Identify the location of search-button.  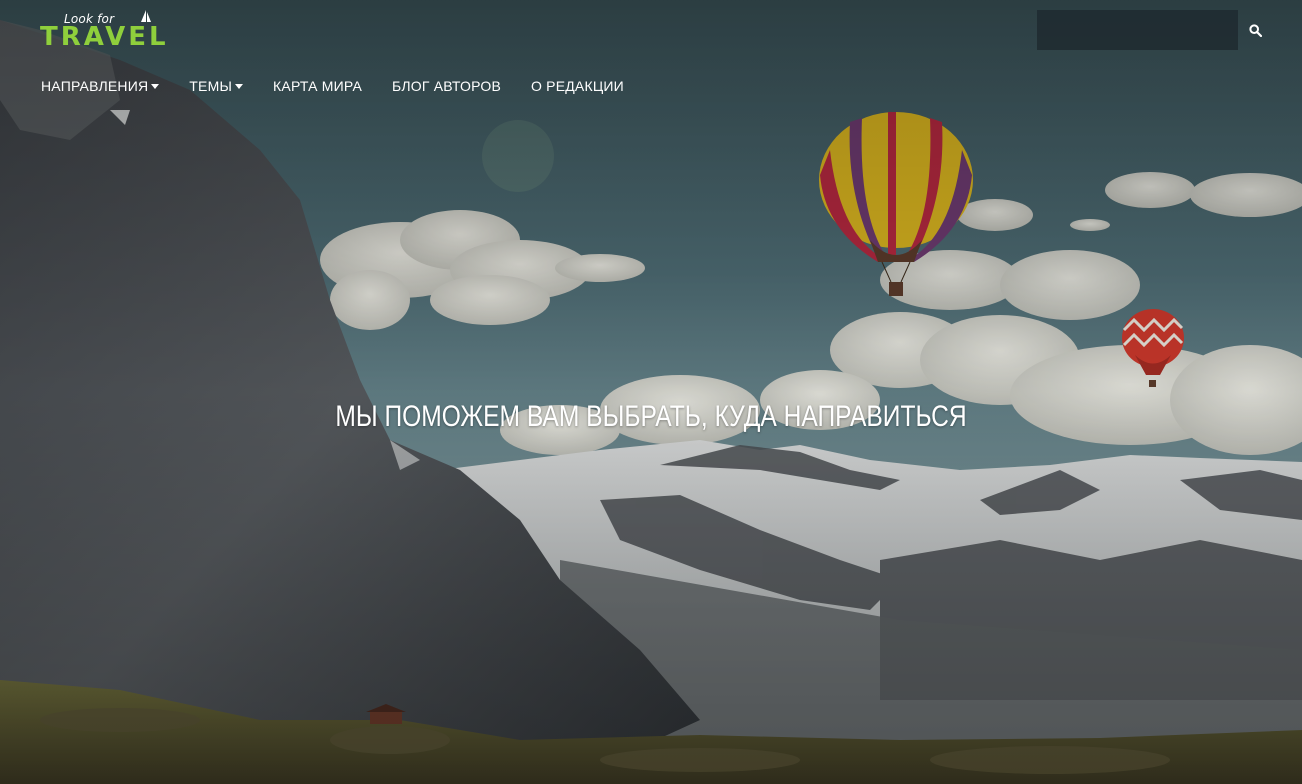
(1255, 30).